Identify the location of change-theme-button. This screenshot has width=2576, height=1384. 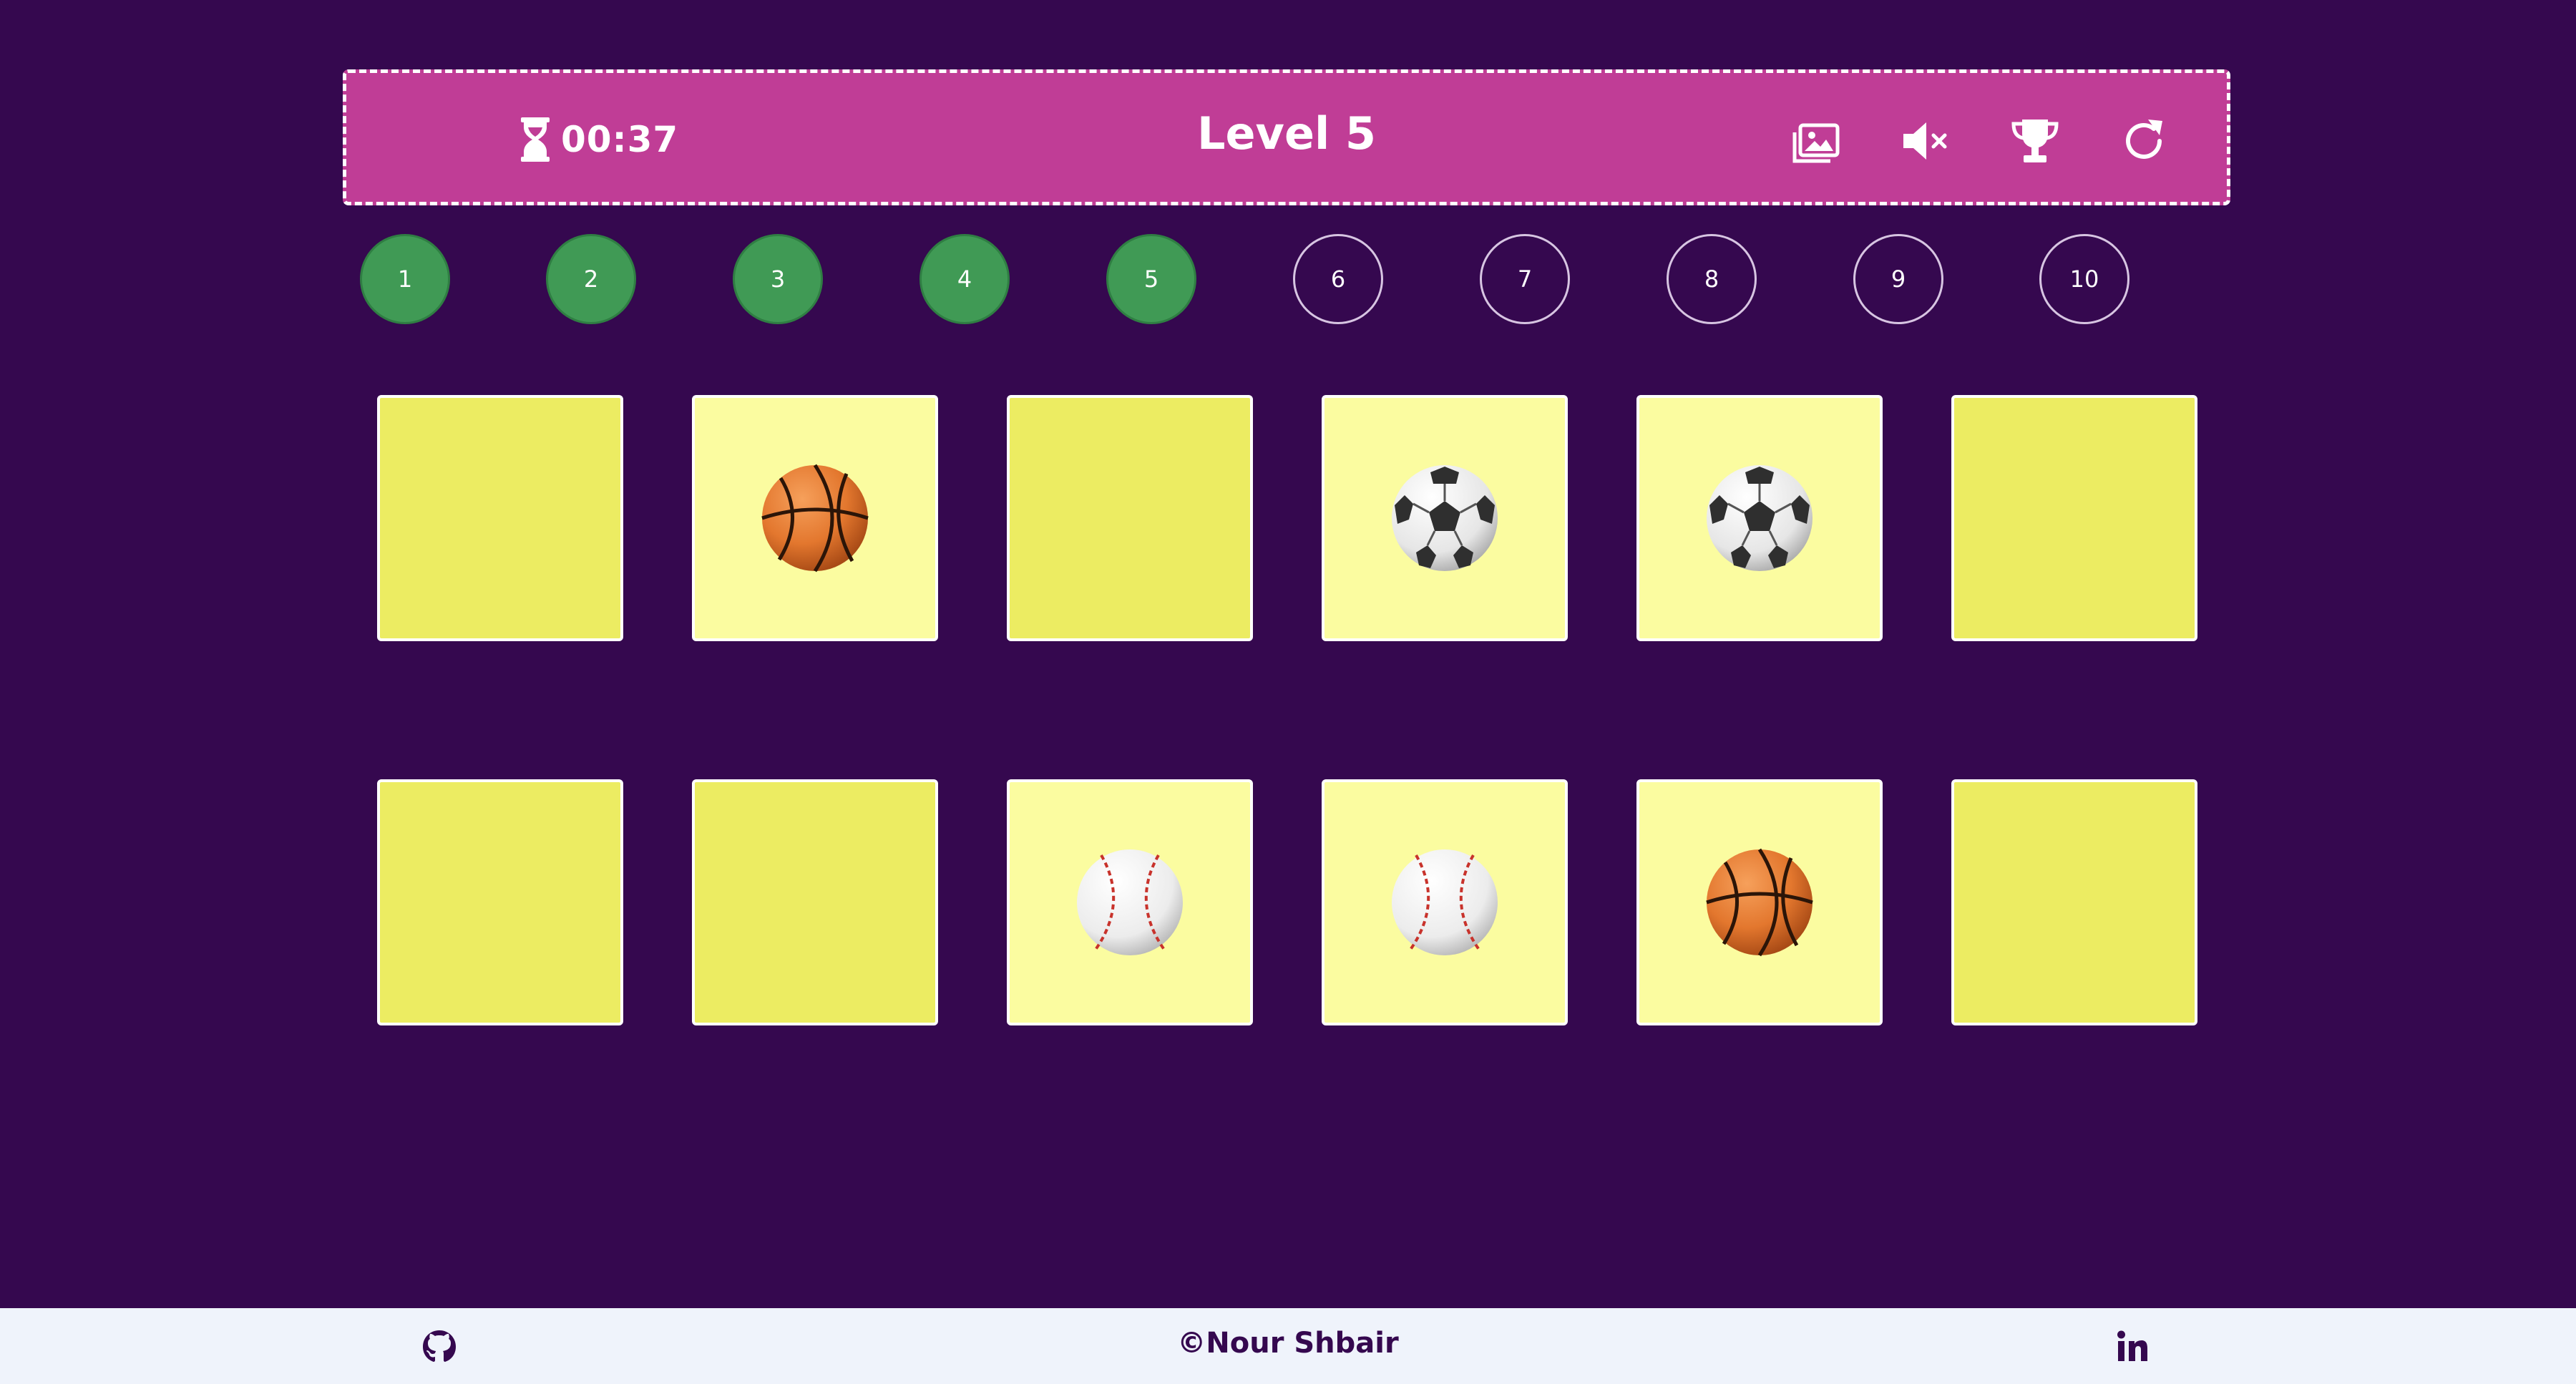
(1816, 141).